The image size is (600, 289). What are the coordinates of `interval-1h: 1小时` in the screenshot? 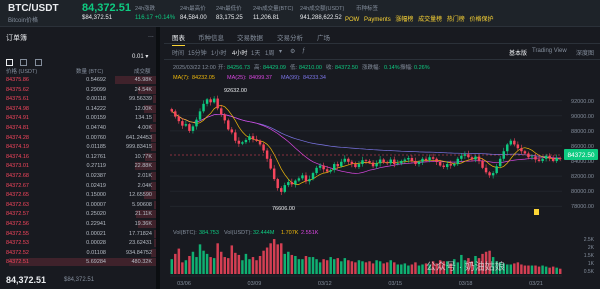 It's located at (218, 52).